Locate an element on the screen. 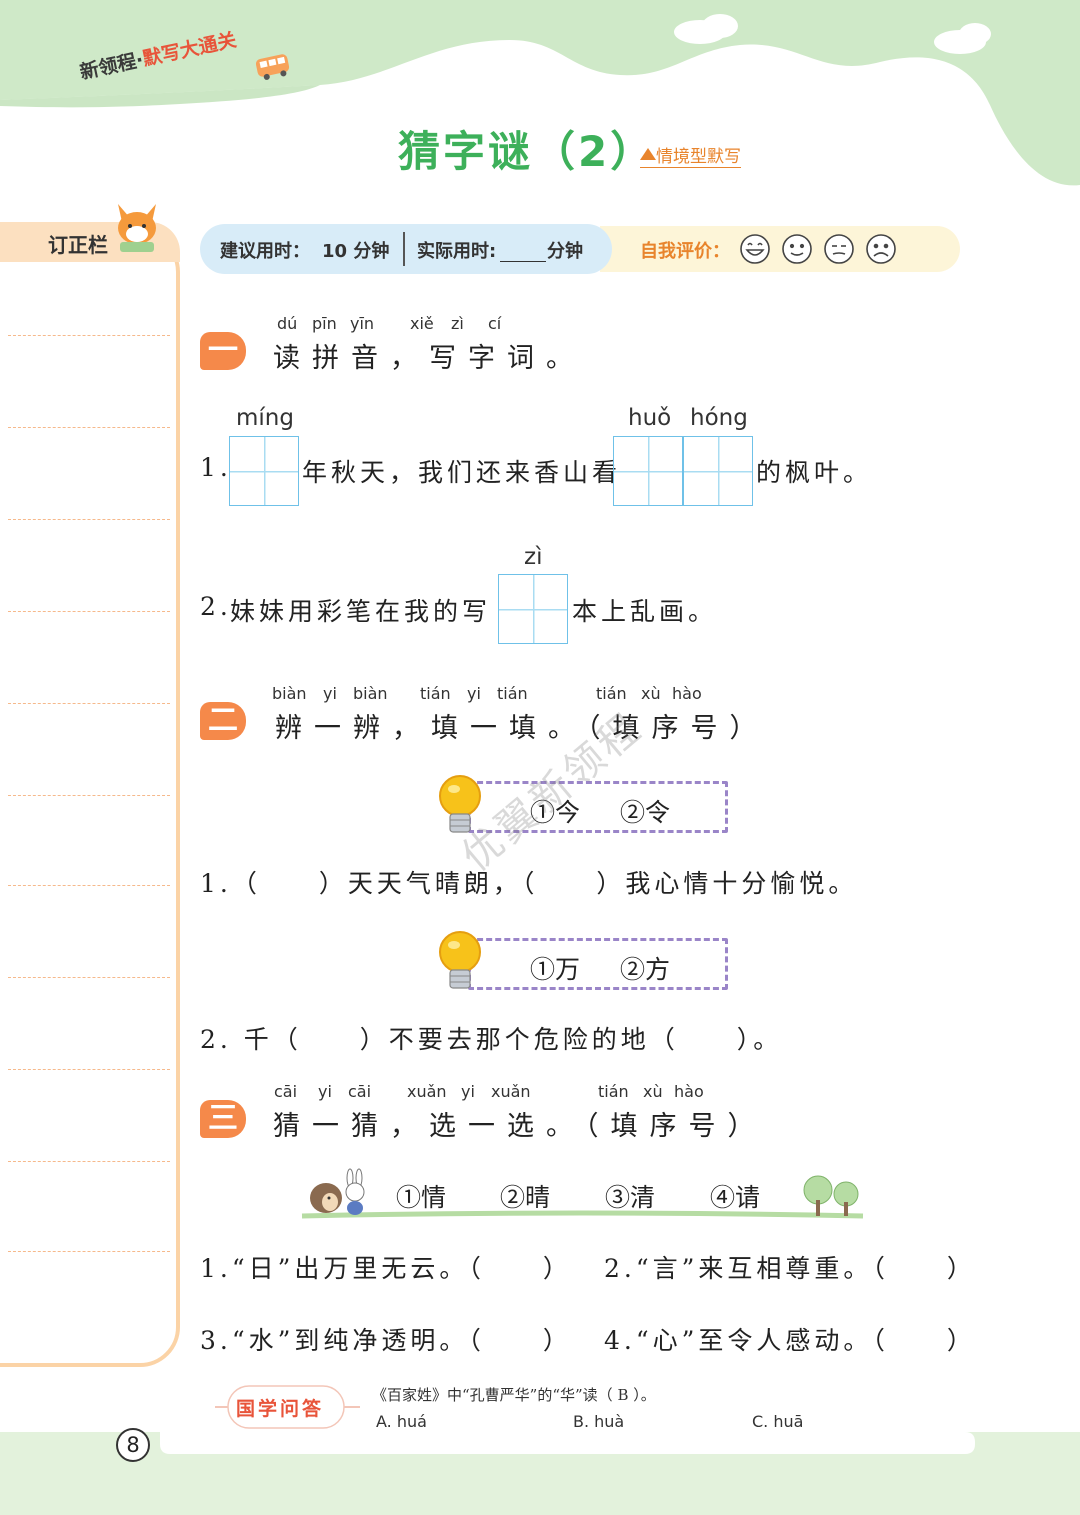  riddle-question: 1.“日”出万里无云。（ ） is located at coordinates (386, 1267).